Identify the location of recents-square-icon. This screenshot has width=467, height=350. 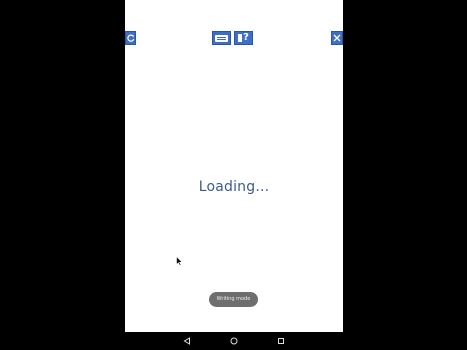
(281, 341).